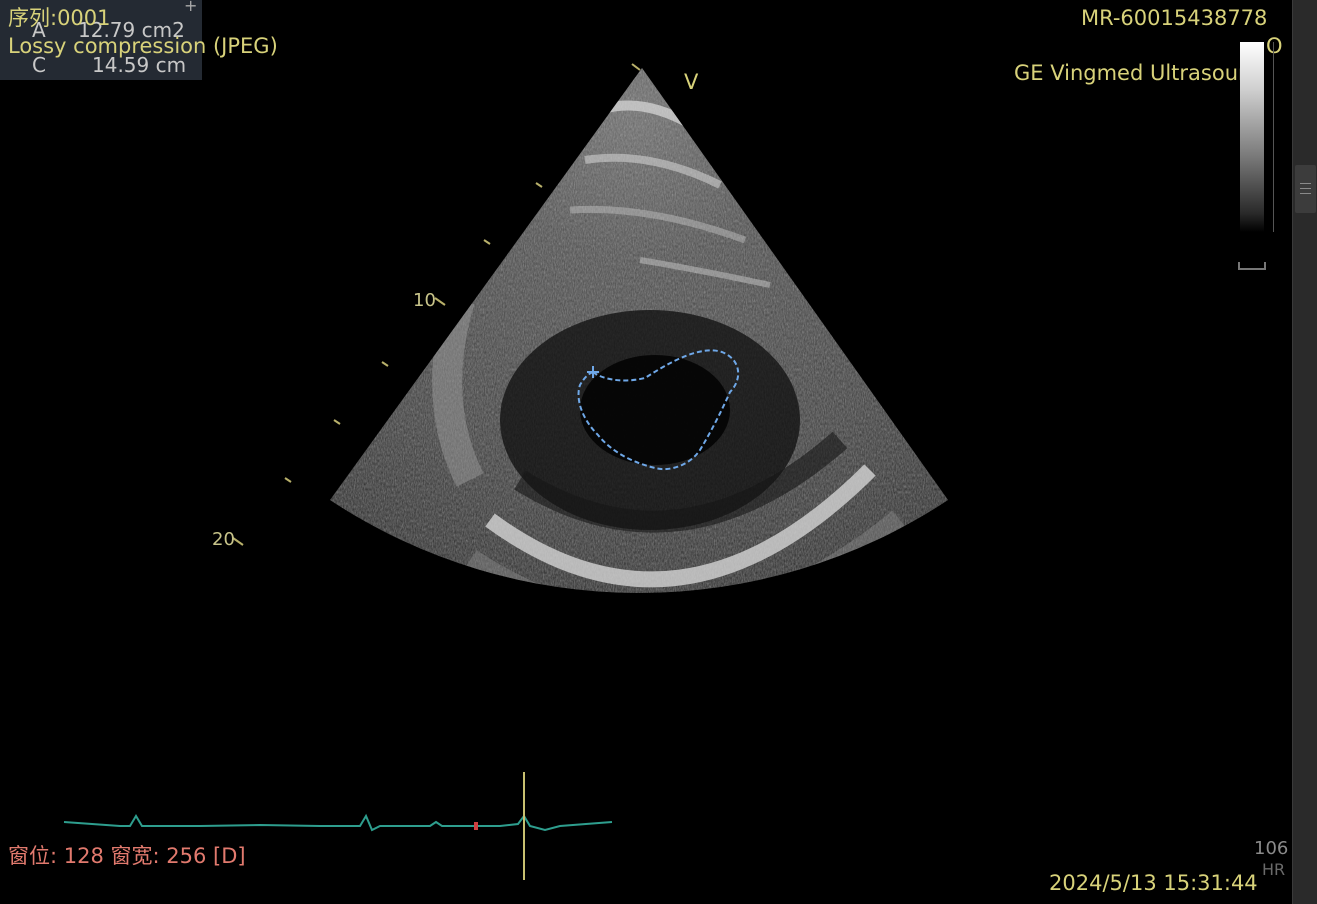 This screenshot has height=904, width=1317. What do you see at coordinates (1174, 18) in the screenshot?
I see `patient-id: MR-60015438778` at bounding box center [1174, 18].